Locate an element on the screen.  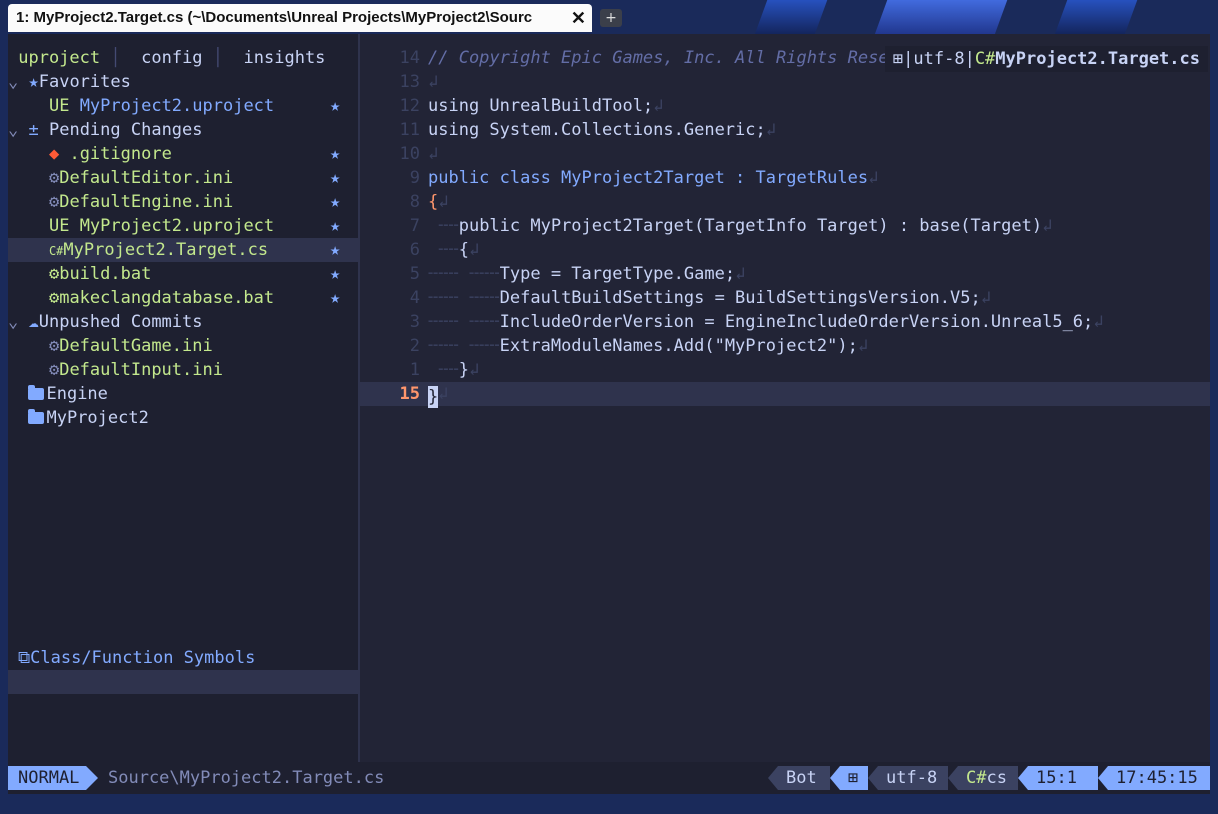
line-number: 1 is located at coordinates (414, 370).